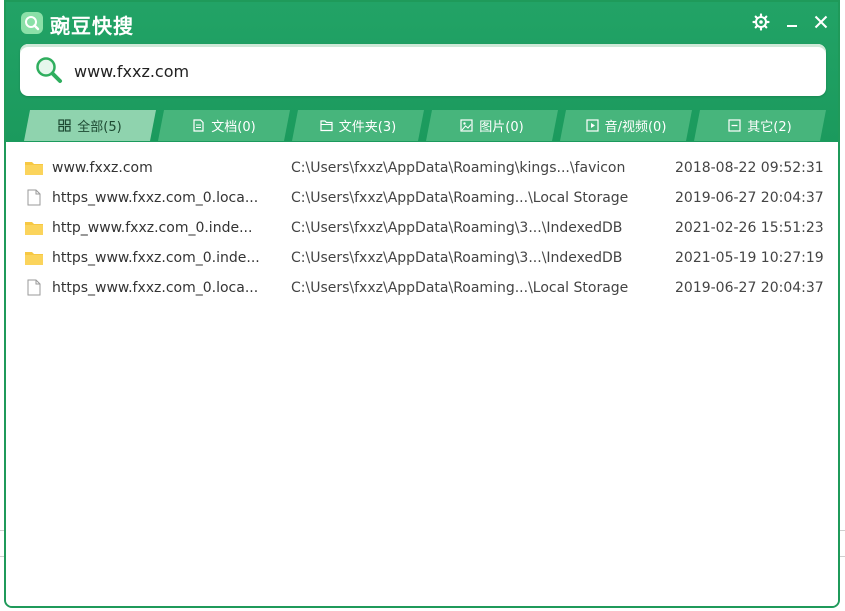  What do you see at coordinates (792, 26) in the screenshot?
I see `minimize-icon` at bounding box center [792, 26].